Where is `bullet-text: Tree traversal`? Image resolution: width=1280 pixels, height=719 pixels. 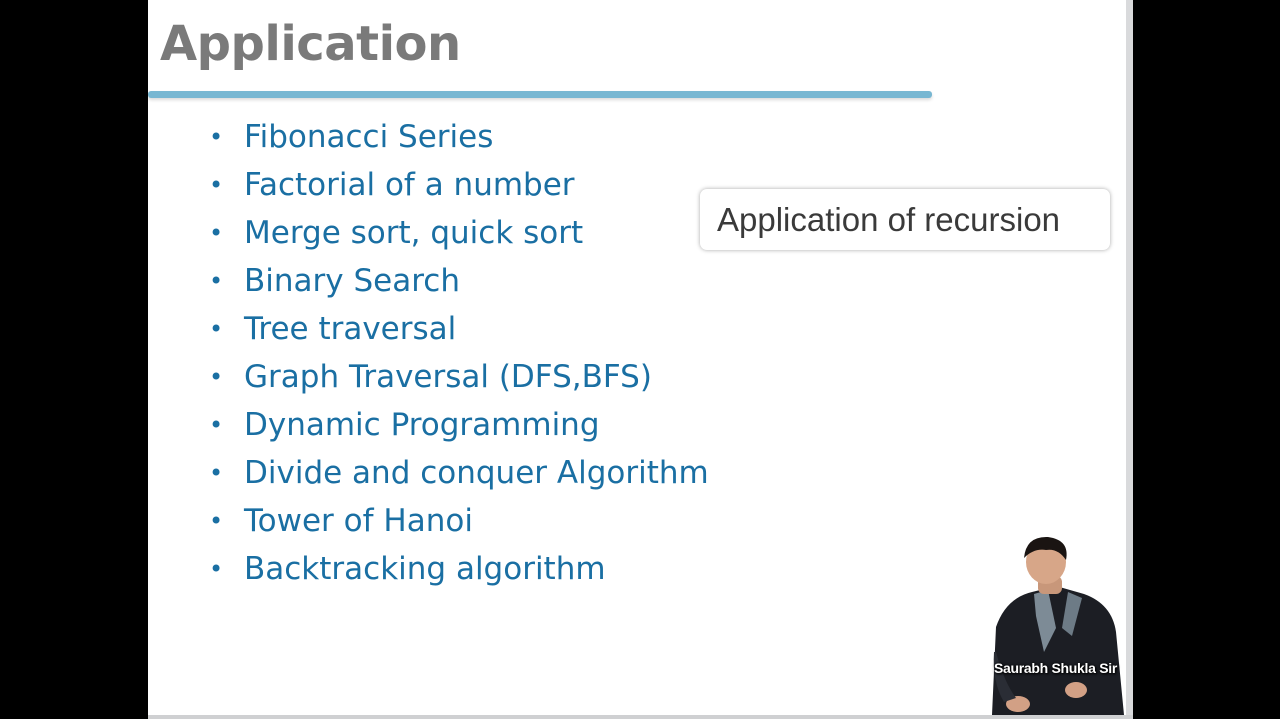
bullet-text: Tree traversal is located at coordinates (350, 329).